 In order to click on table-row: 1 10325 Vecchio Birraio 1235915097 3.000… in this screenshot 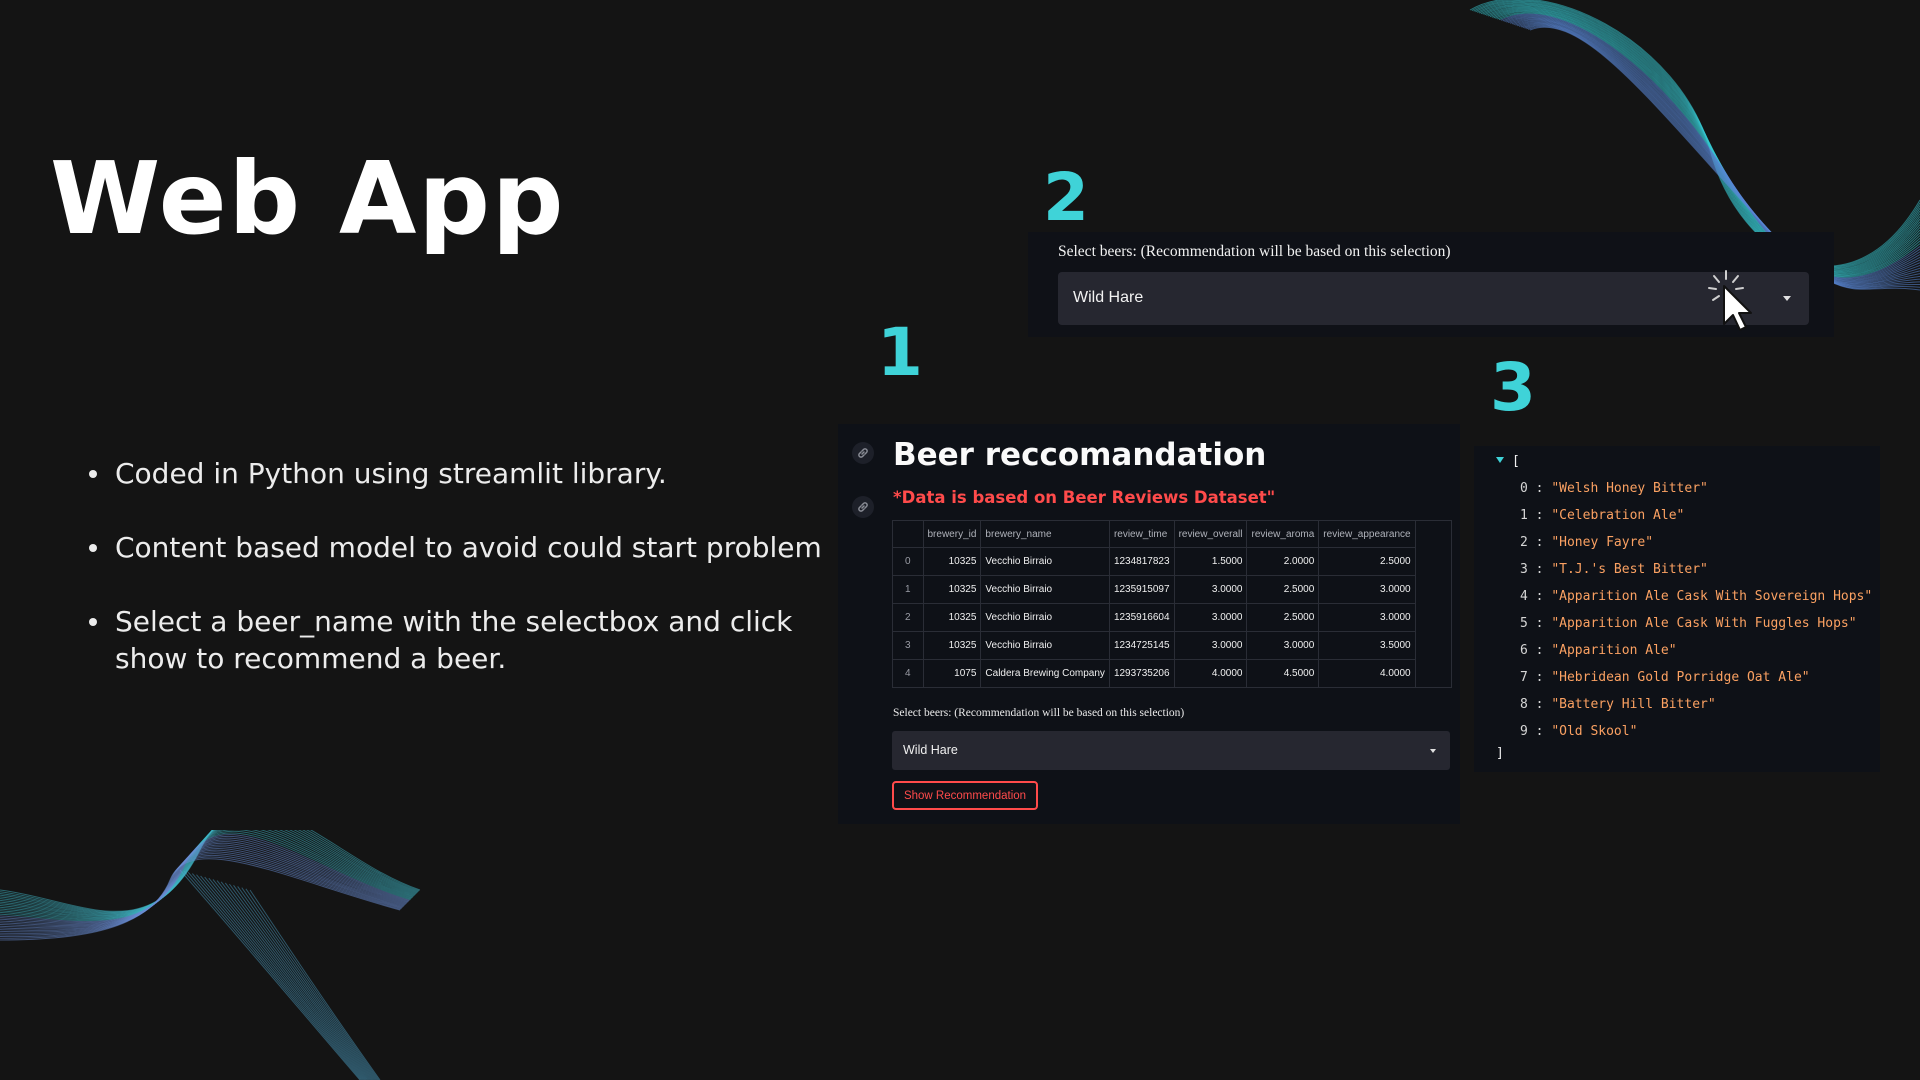, I will do `click(1154, 589)`.